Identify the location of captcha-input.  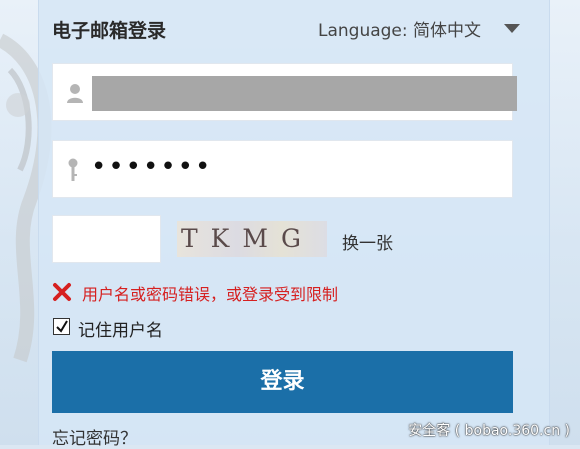
(106, 239).